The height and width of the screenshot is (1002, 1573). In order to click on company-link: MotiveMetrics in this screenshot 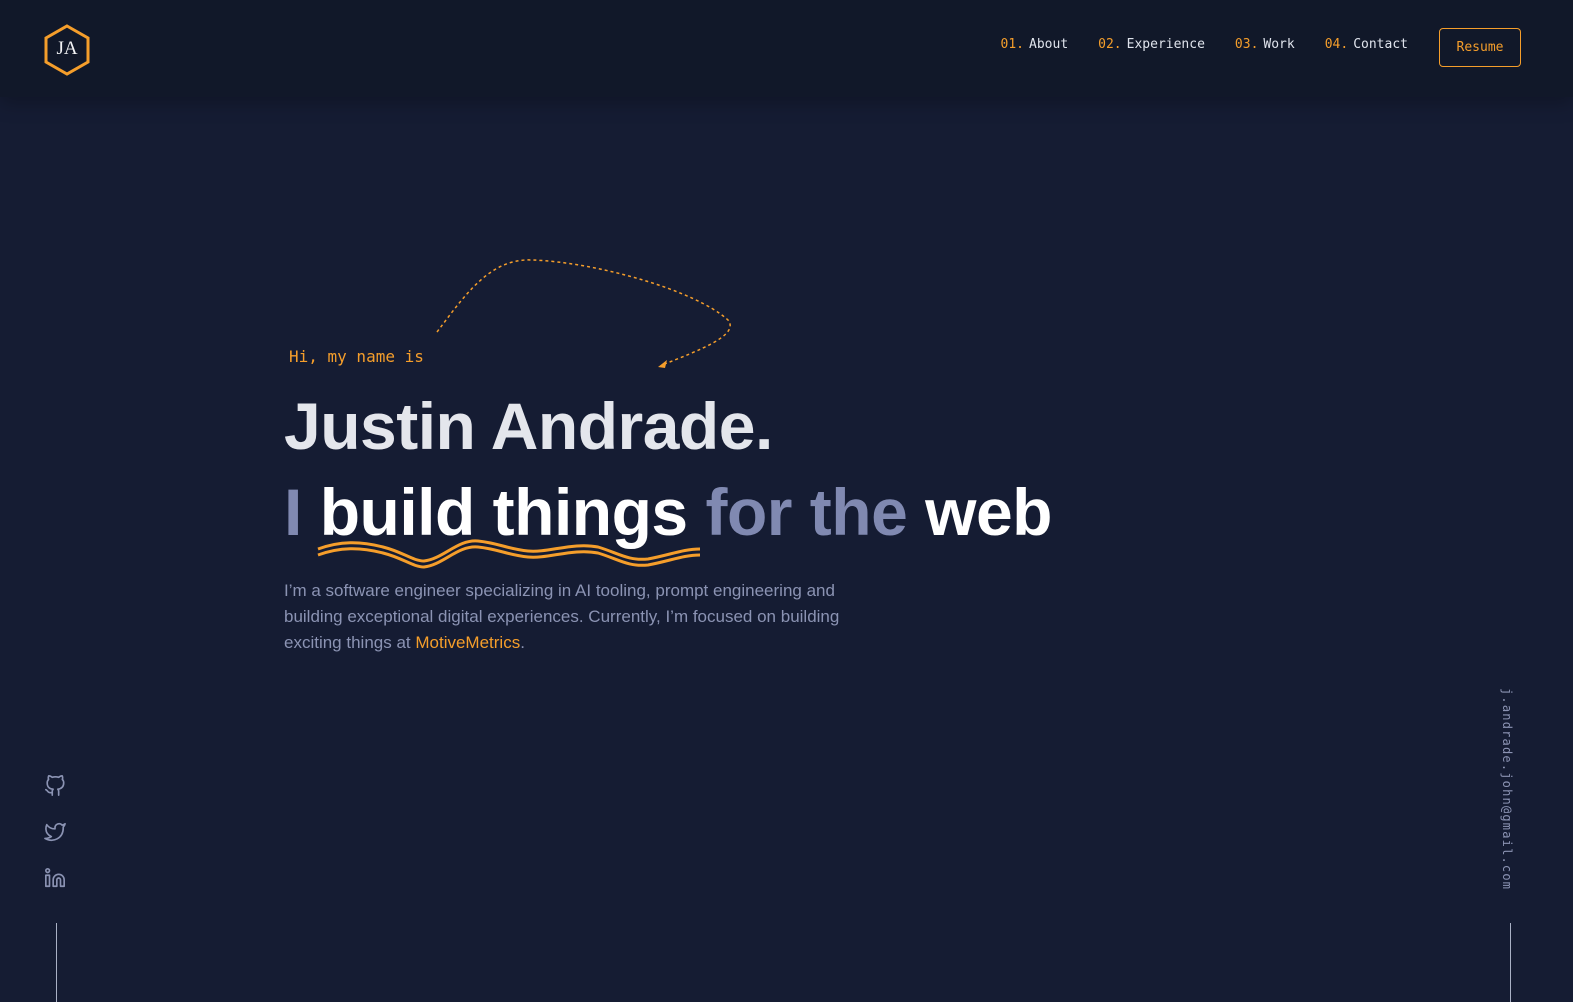, I will do `click(467, 642)`.